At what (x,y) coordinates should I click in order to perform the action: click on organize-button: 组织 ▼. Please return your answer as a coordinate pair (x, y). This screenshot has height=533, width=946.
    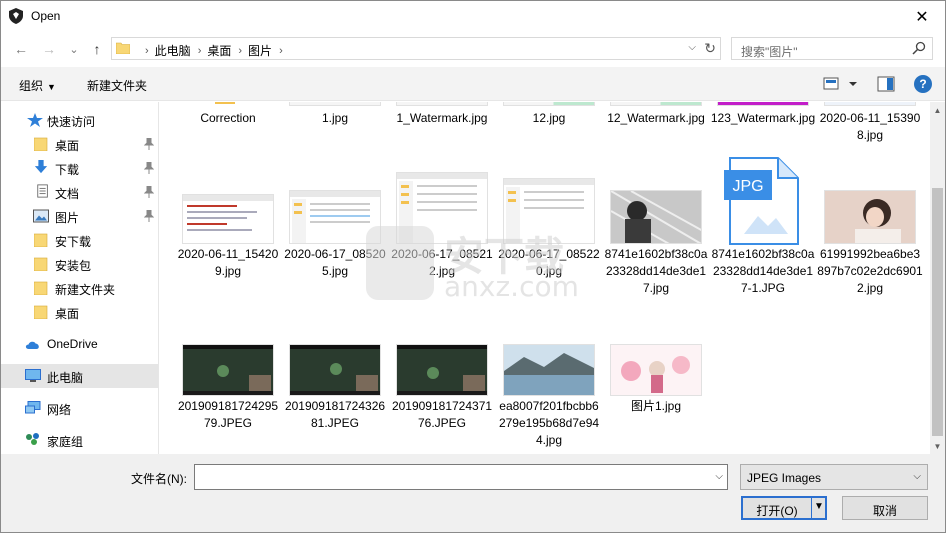
    Looking at the image, I should click on (37, 85).